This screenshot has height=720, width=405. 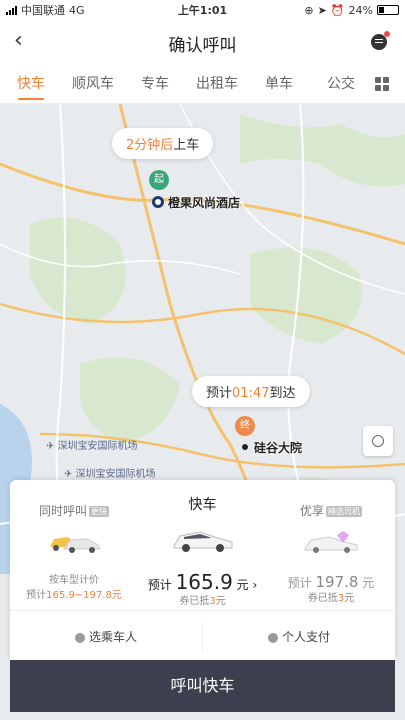 I want to click on arrival-suffix: 到达, so click(x=282, y=393).